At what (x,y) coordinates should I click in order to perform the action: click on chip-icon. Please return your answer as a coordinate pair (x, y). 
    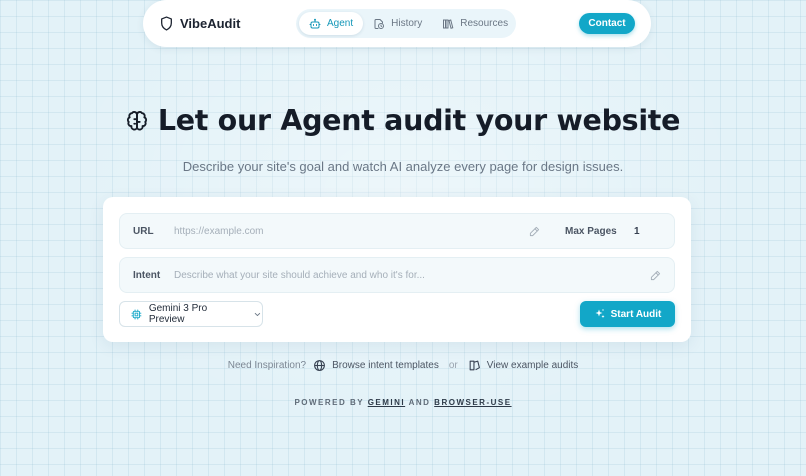
    Looking at the image, I should click on (136, 314).